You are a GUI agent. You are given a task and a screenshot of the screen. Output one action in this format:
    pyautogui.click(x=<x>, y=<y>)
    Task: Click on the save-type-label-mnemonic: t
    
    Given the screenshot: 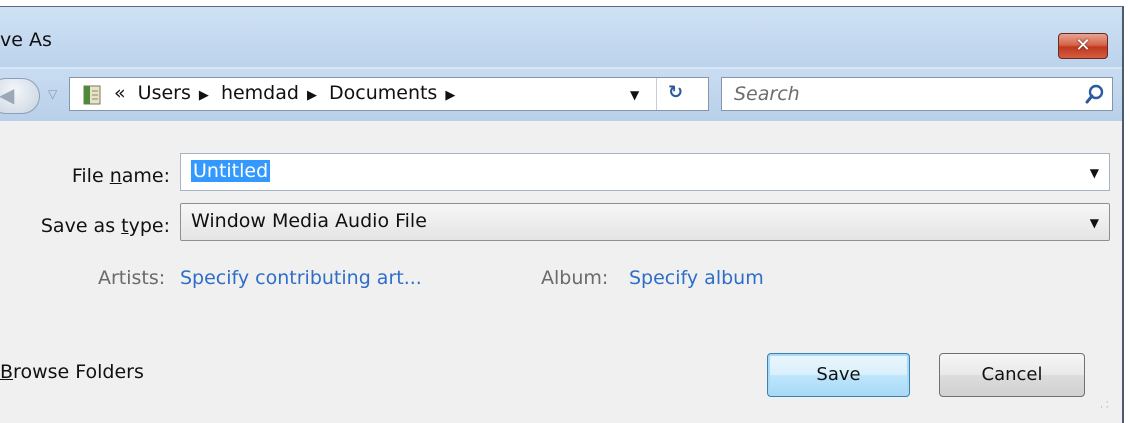 What is the action you would take?
    pyautogui.click(x=125, y=226)
    